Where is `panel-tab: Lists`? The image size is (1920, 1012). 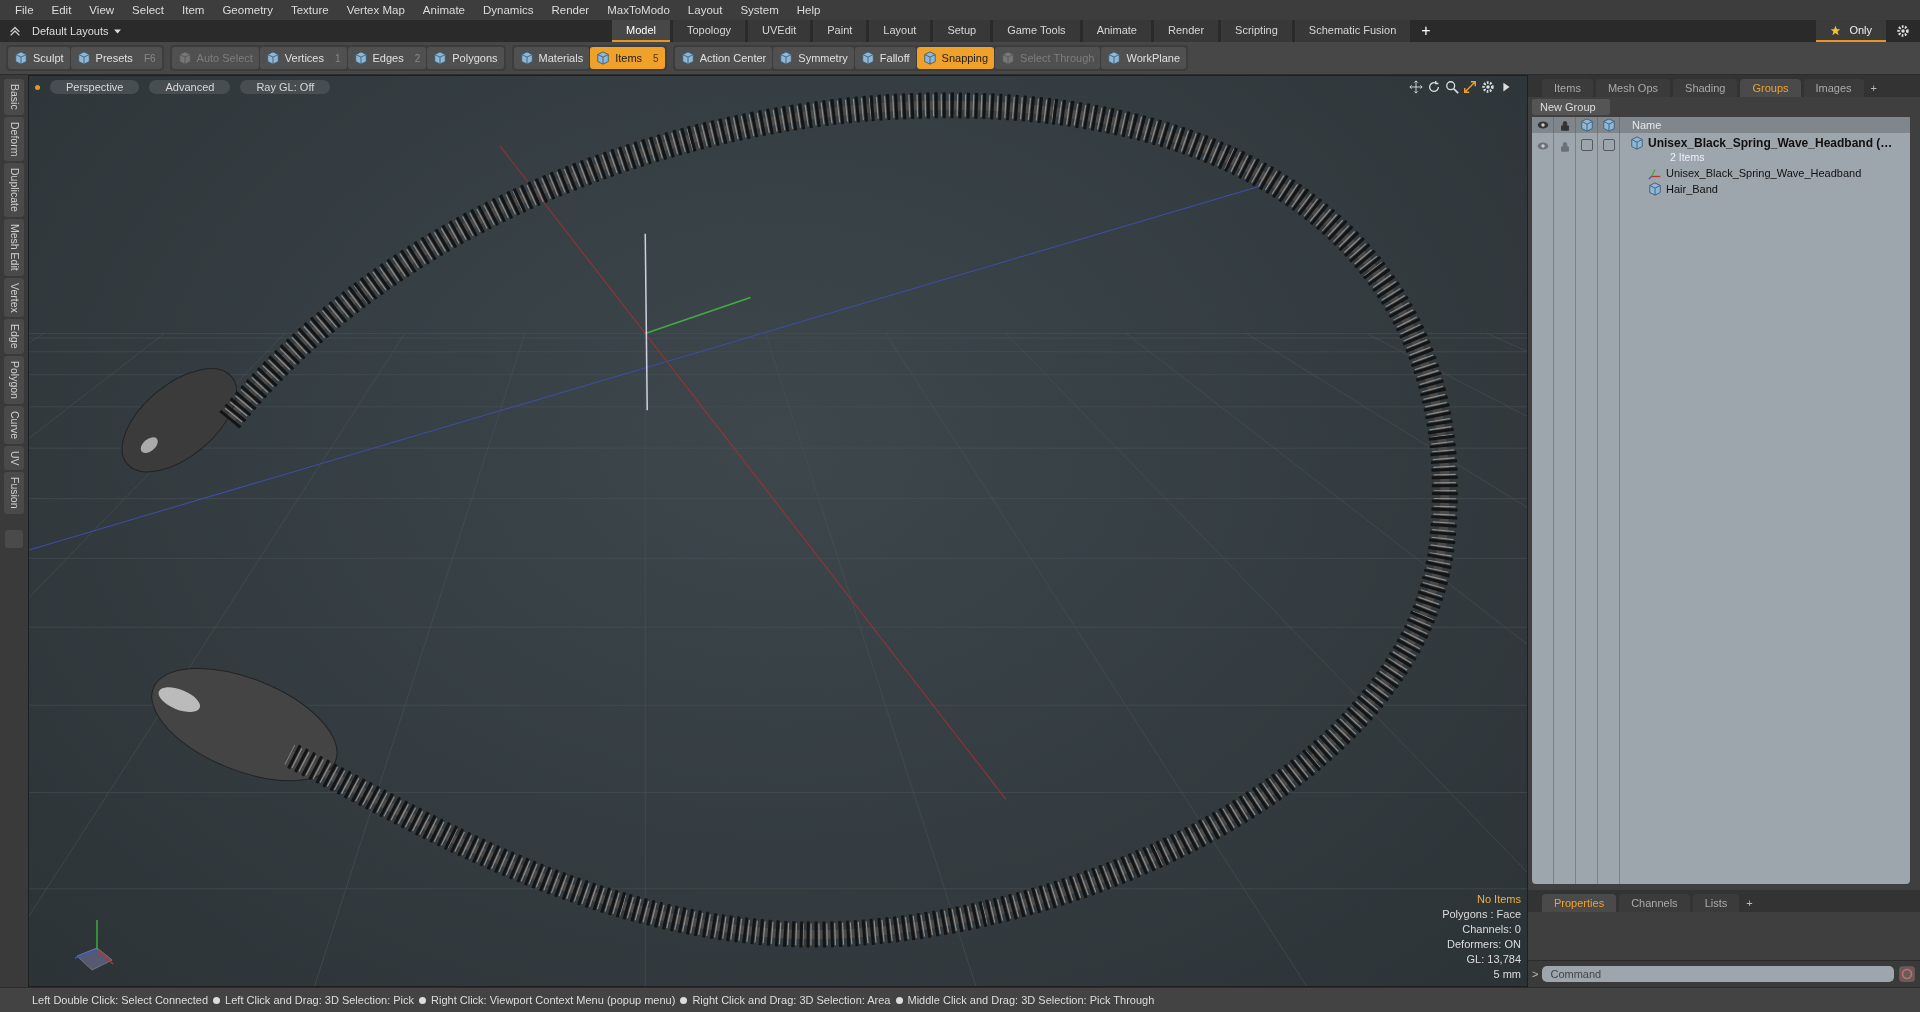
panel-tab: Lists is located at coordinates (1716, 903).